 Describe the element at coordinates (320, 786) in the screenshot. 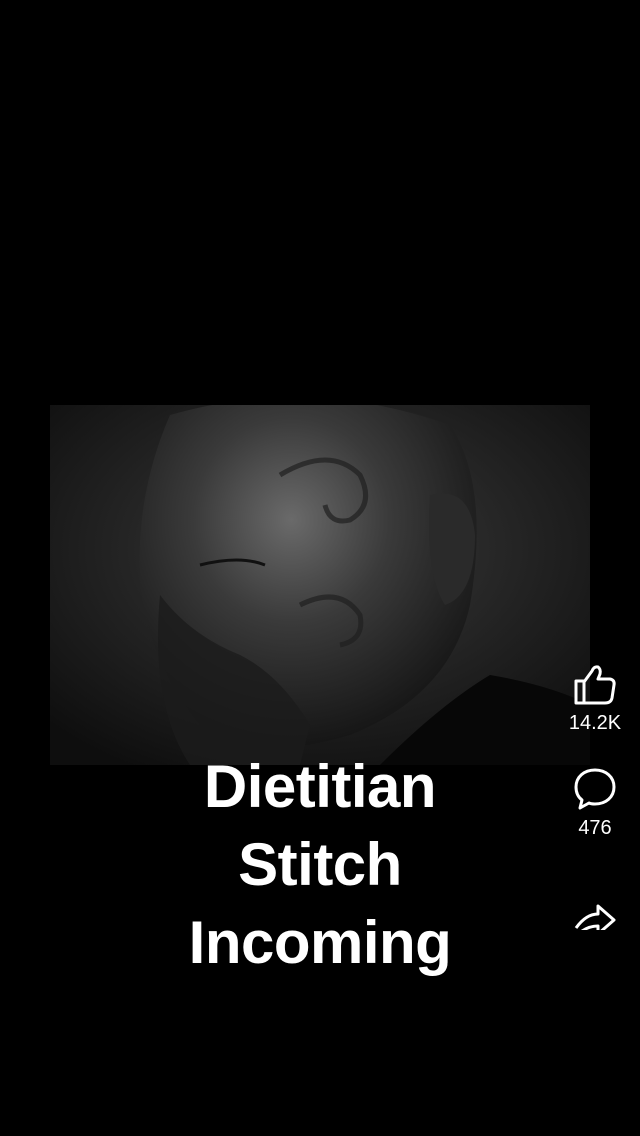

I see `caption-line-1: Dietitian` at that location.